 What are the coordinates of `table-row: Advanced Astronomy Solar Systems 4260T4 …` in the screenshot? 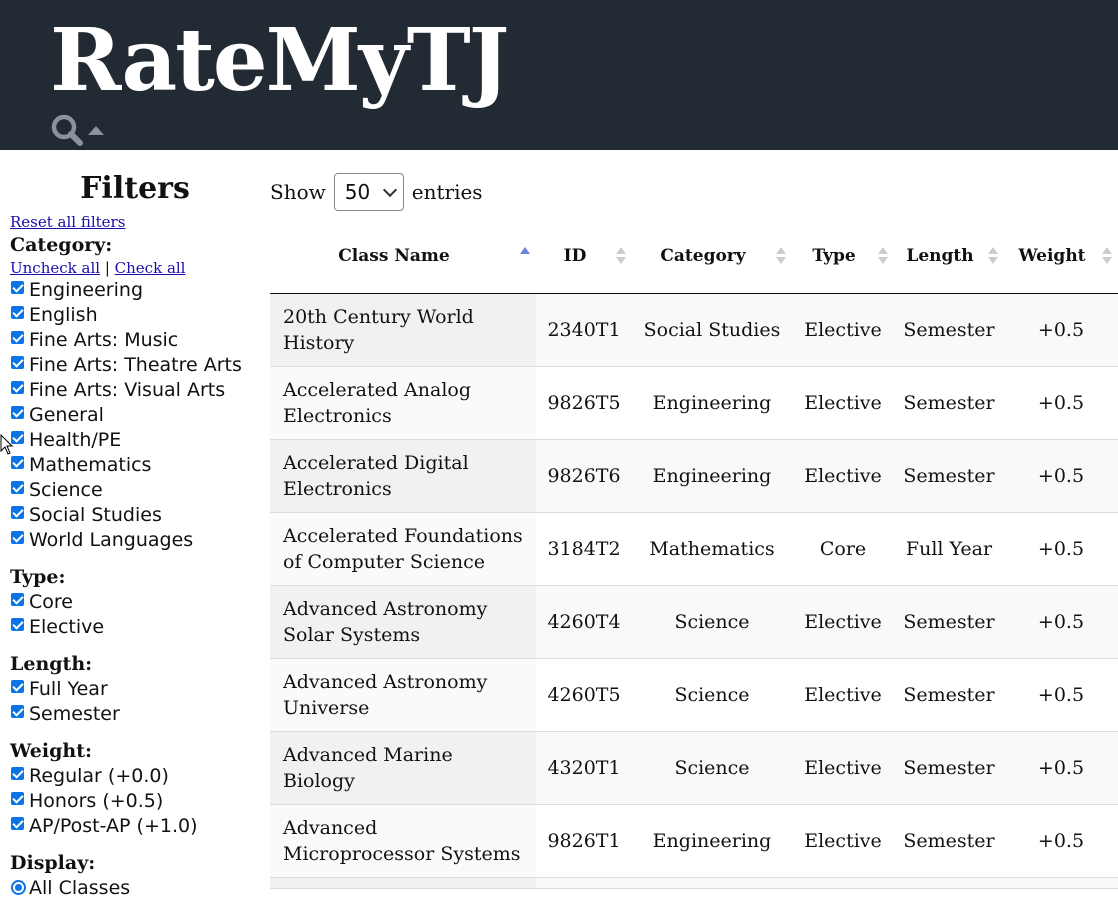 It's located at (694, 622).